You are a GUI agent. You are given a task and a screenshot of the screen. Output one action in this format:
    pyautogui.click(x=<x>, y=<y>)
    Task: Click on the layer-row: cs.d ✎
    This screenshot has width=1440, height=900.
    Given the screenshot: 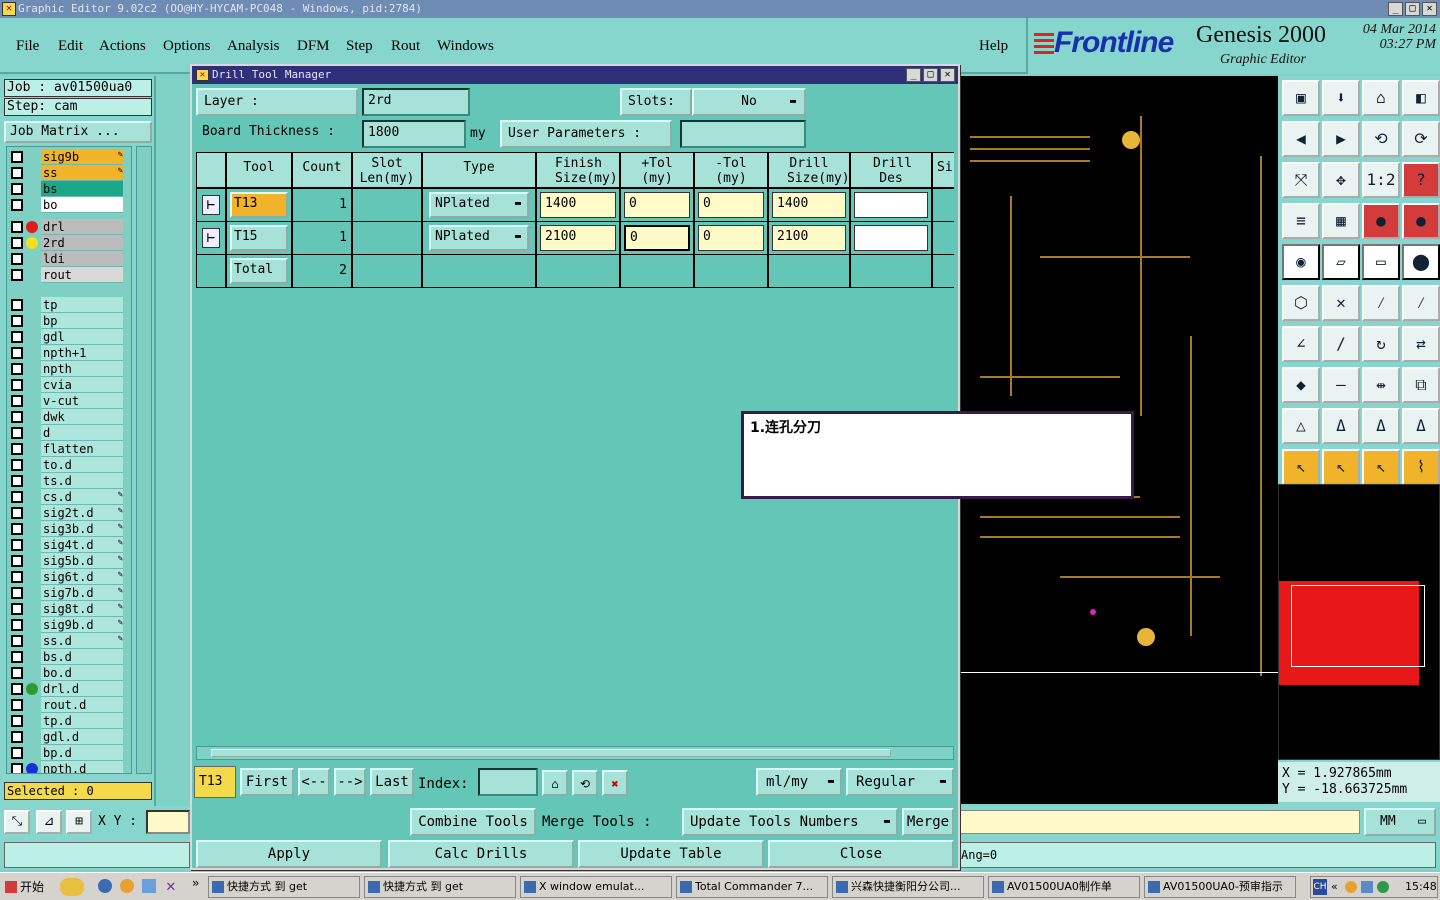 What is the action you would take?
    pyautogui.click(x=69, y=497)
    